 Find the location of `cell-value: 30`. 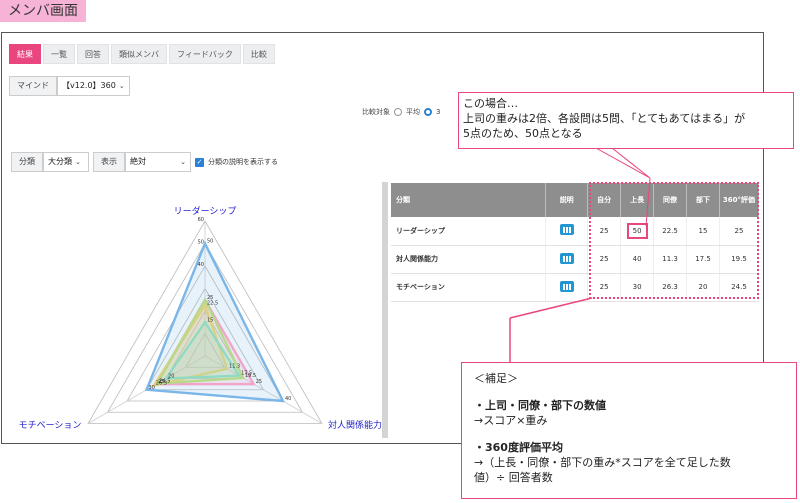

cell-value: 30 is located at coordinates (637, 287).